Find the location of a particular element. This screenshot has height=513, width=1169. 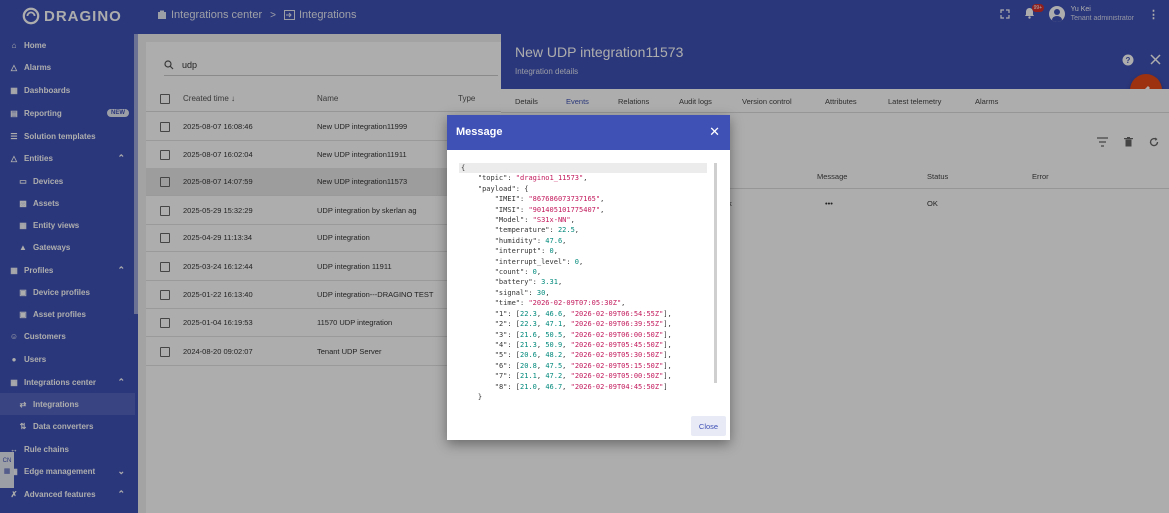

json-signal: 30 is located at coordinates (541, 292).